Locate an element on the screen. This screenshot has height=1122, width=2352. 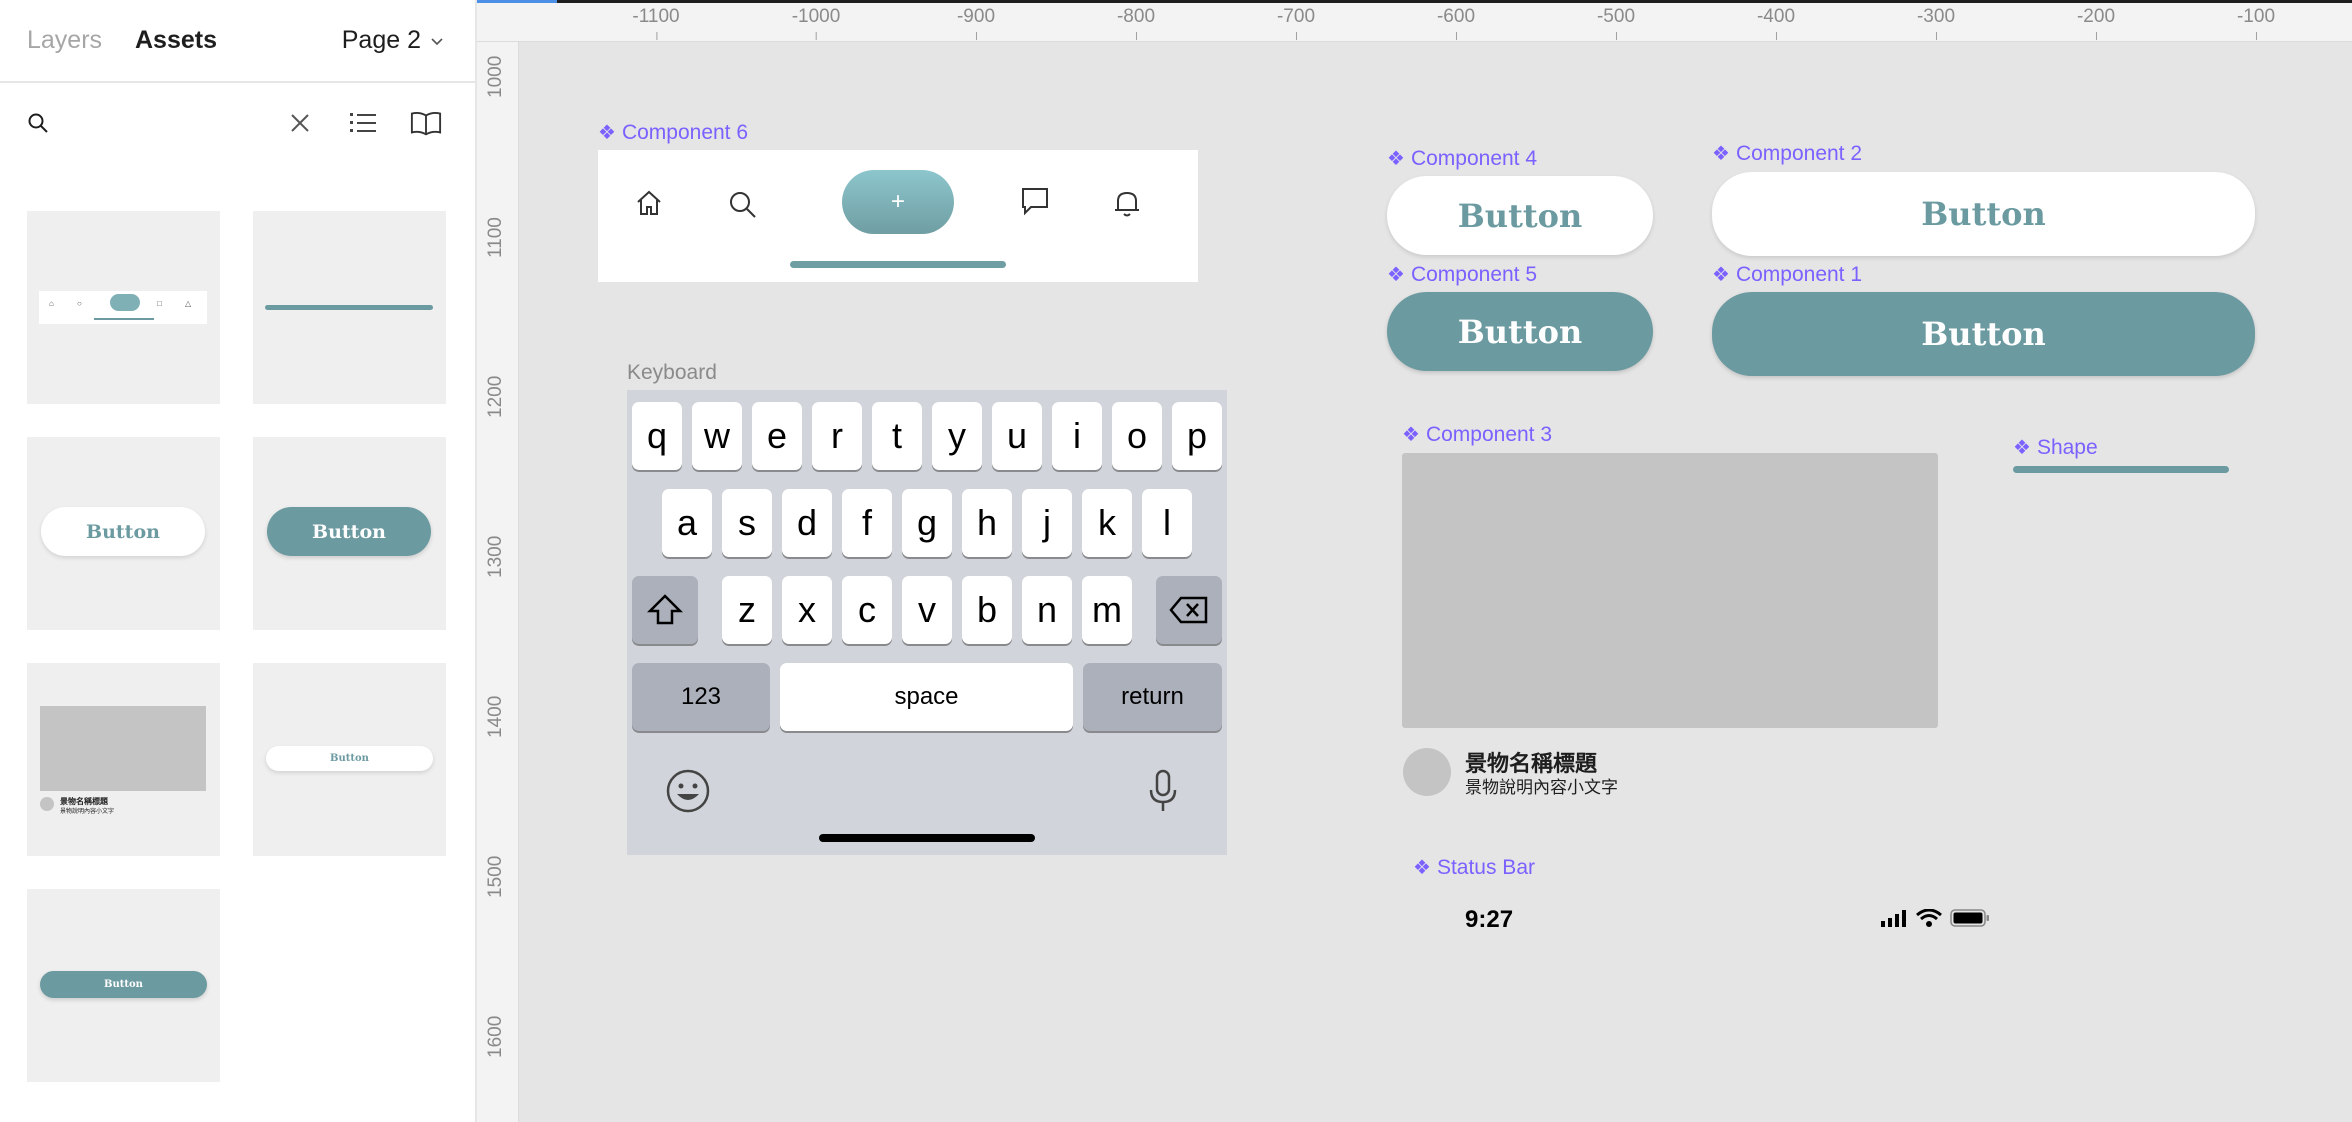
asset-thumbnail-nav-bar: ⌂ ○ □ △ is located at coordinates (123, 307).